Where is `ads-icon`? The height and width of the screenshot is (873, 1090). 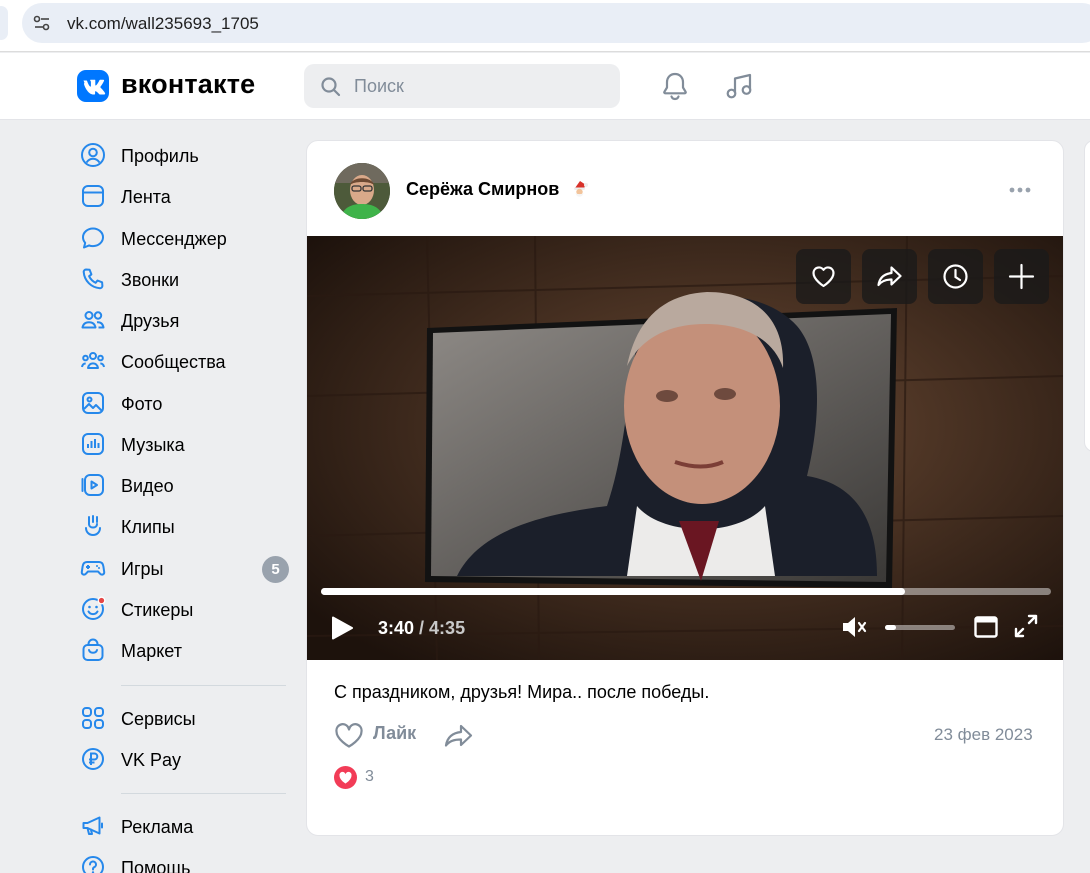
ads-icon is located at coordinates (92, 825).